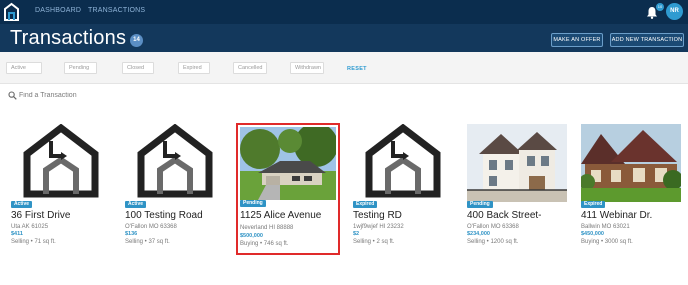 This screenshot has width=688, height=285. I want to click on nav-transactions-link: TRANSACTIONS, so click(116, 10).